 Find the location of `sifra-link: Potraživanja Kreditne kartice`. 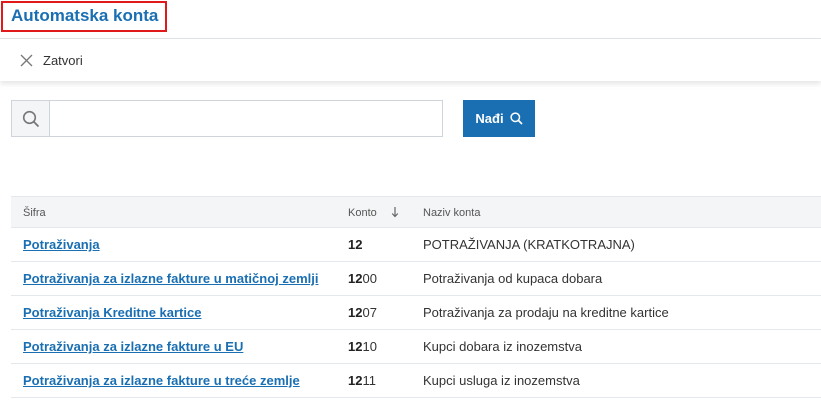

sifra-link: Potraživanja Kreditne kartice is located at coordinates (112, 312).